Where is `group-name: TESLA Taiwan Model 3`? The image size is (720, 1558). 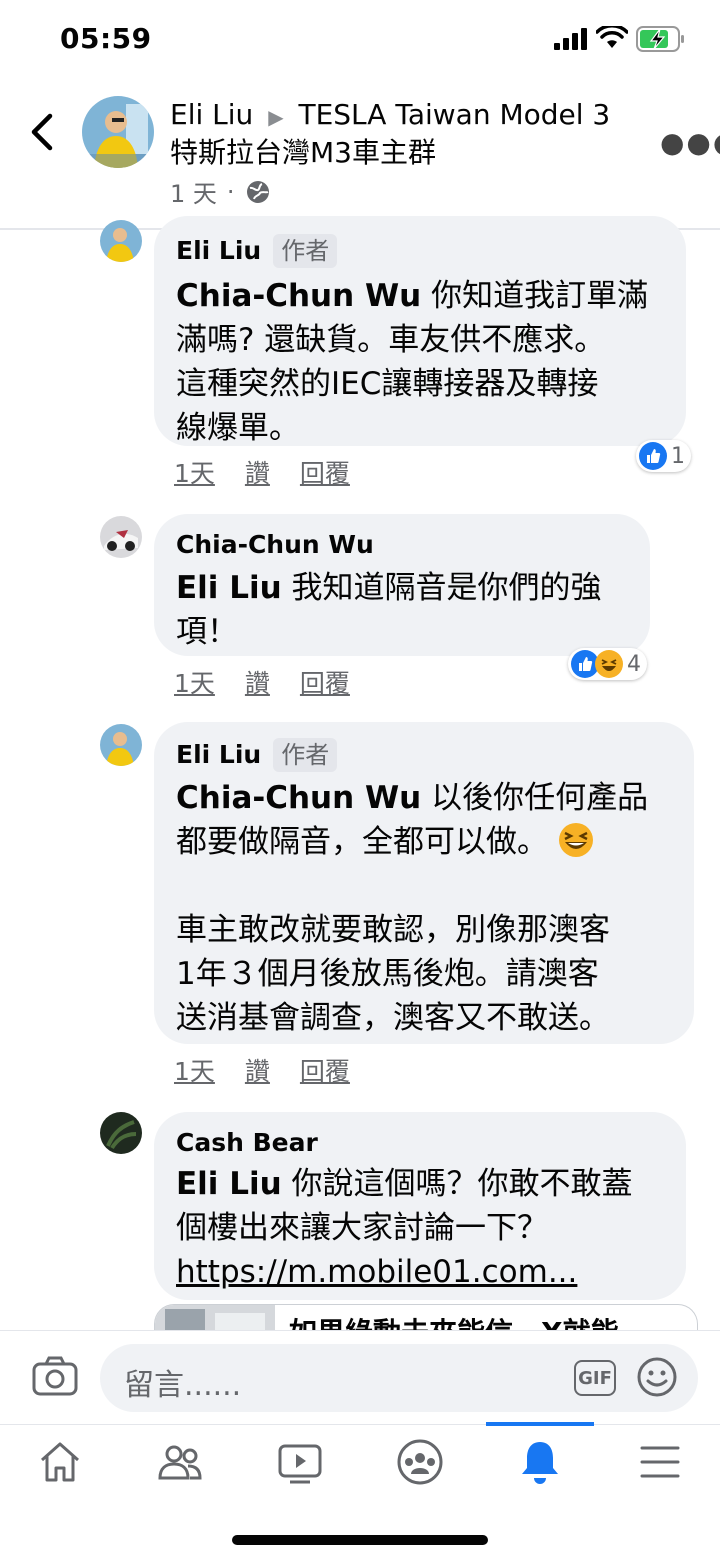 group-name: TESLA Taiwan Model 3 is located at coordinates (454, 114).